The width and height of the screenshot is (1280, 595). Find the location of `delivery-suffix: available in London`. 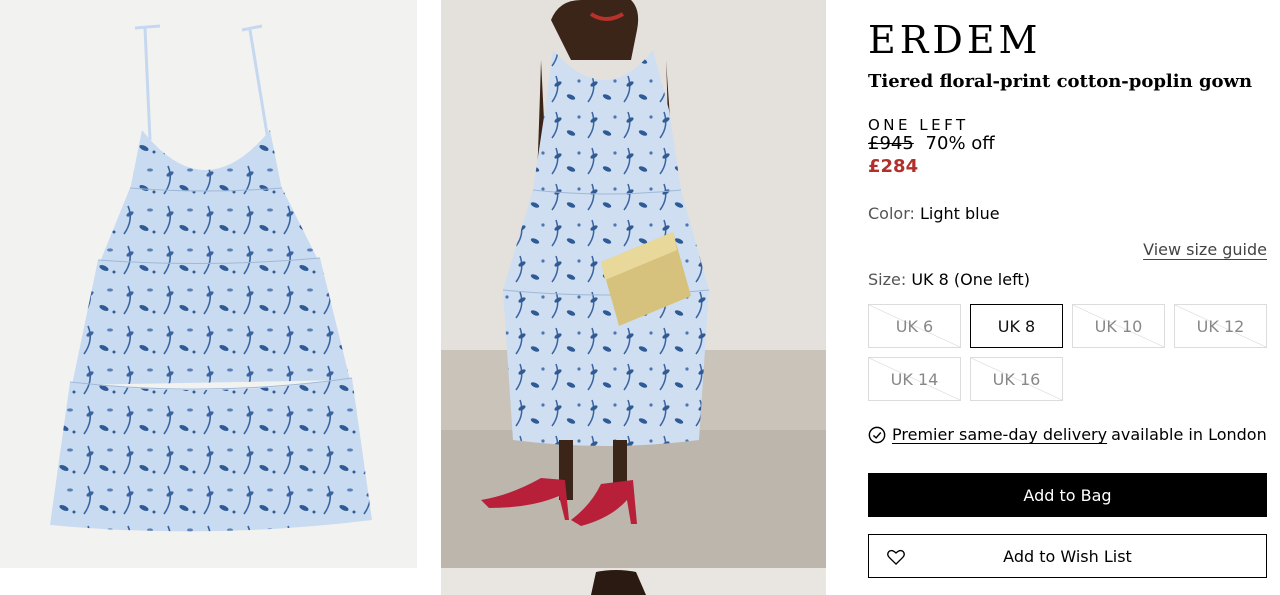

delivery-suffix: available in London is located at coordinates (1189, 434).